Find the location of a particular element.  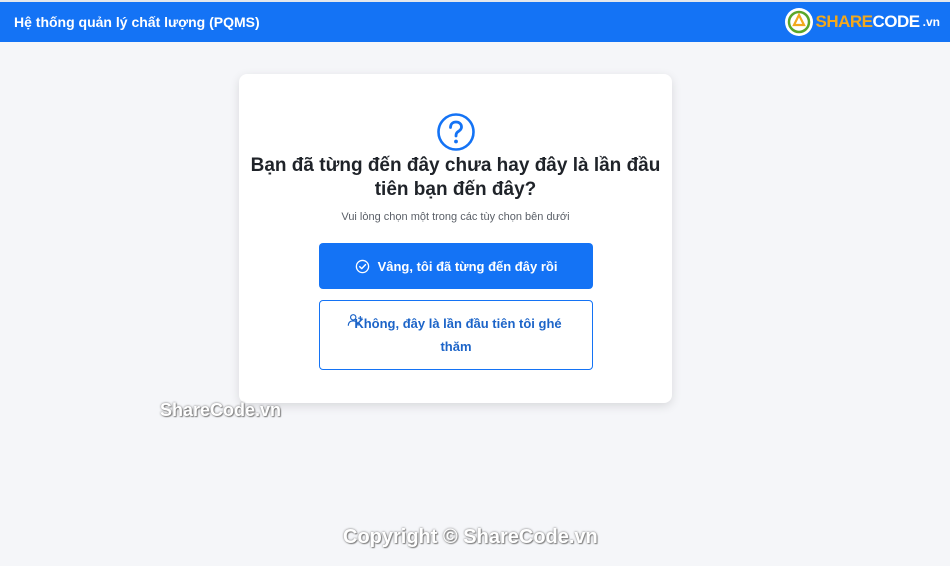

first-time-visitor-label: Không, đây là lần đầu tiên tôi ghé thăm is located at coordinates (458, 335).